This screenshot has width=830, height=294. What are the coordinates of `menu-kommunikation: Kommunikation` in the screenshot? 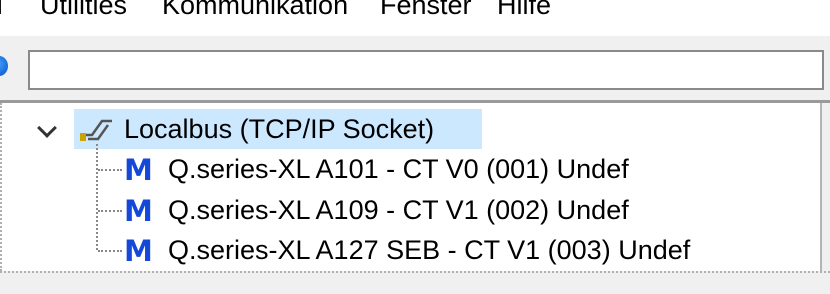 It's located at (255, 10).